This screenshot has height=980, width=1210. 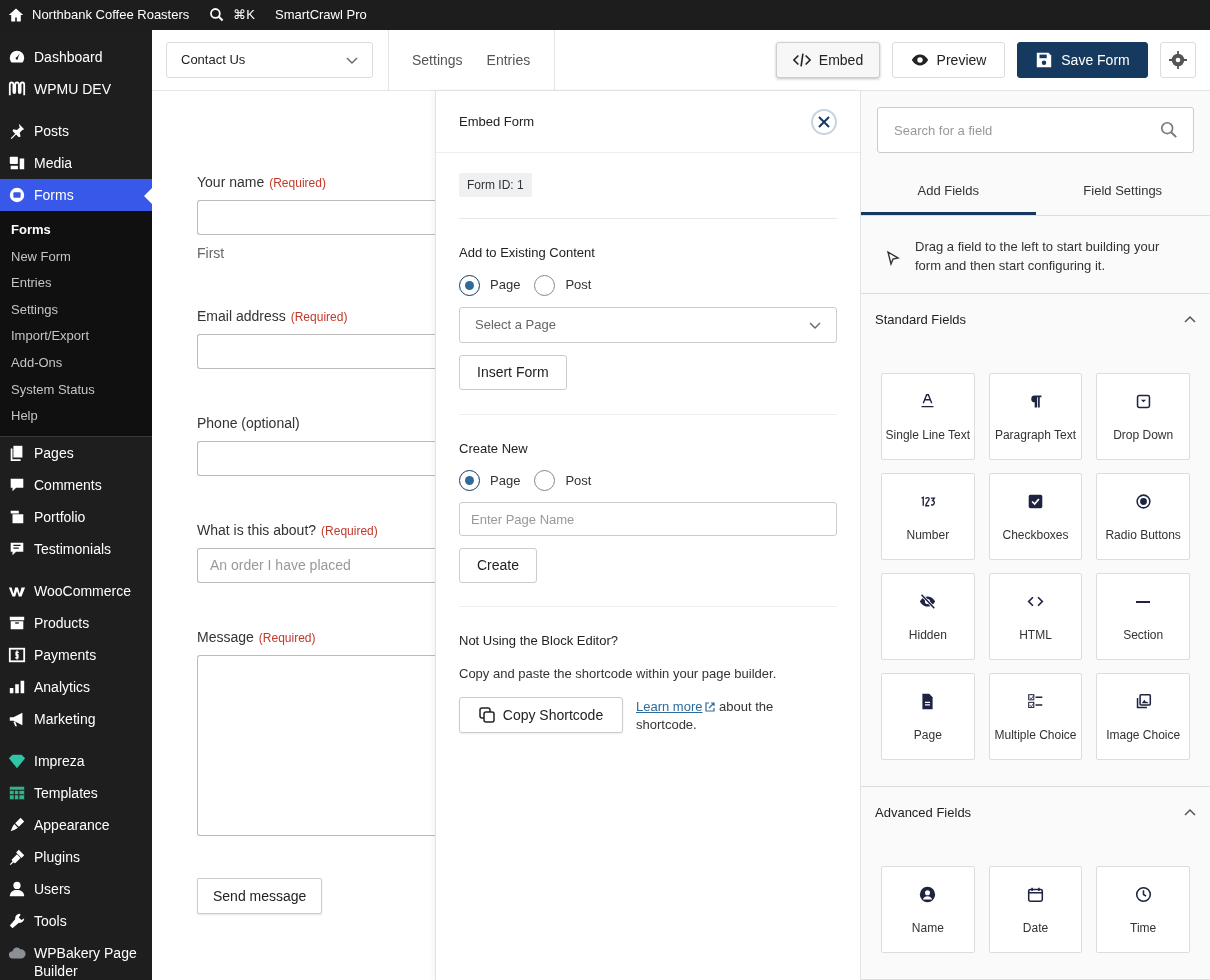 What do you see at coordinates (76, 856) in the screenshot?
I see `menu-item: Plugins` at bounding box center [76, 856].